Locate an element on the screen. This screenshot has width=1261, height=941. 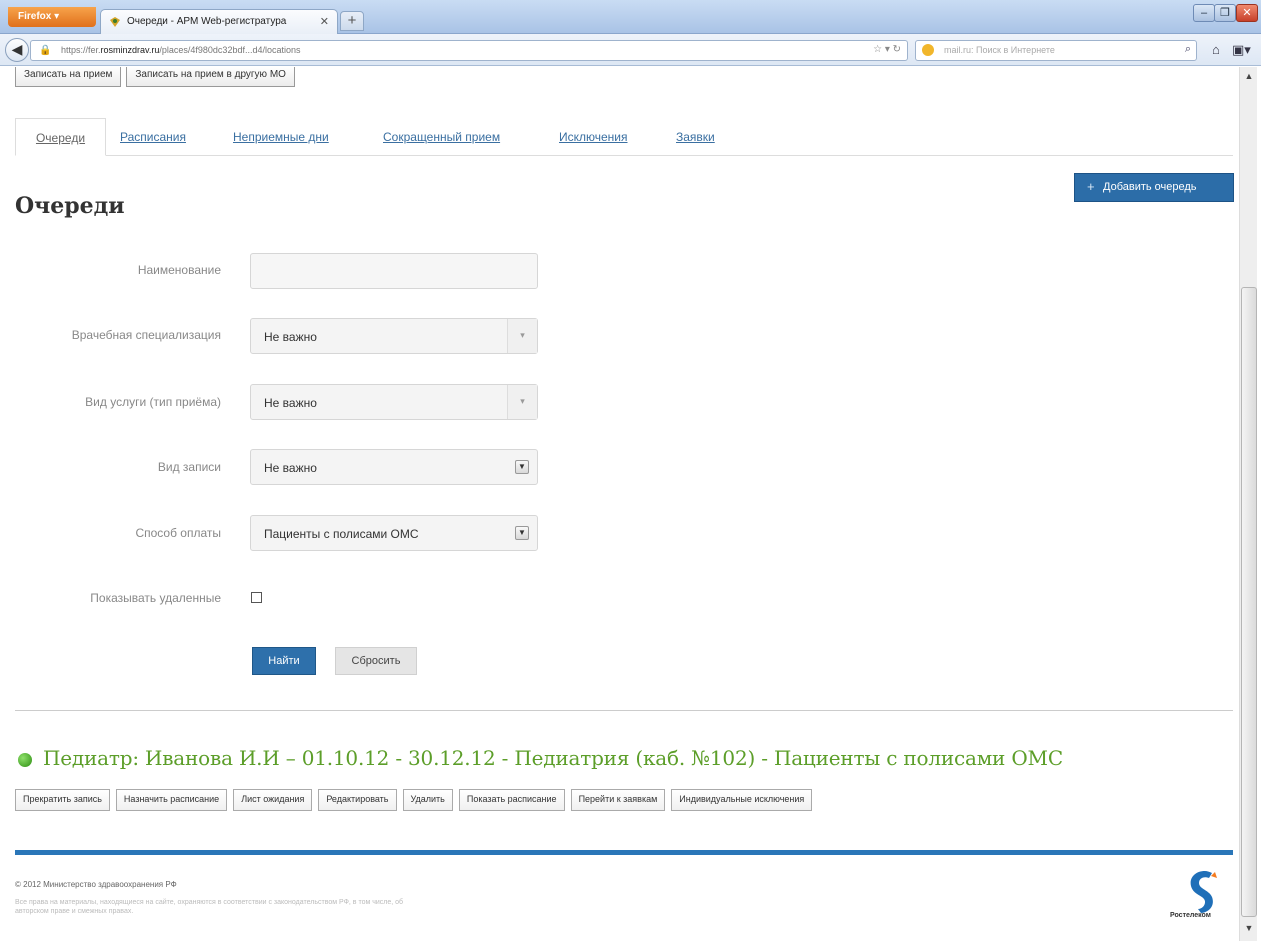
show-schedule-button: Показать расписание is located at coordinates (511, 800).